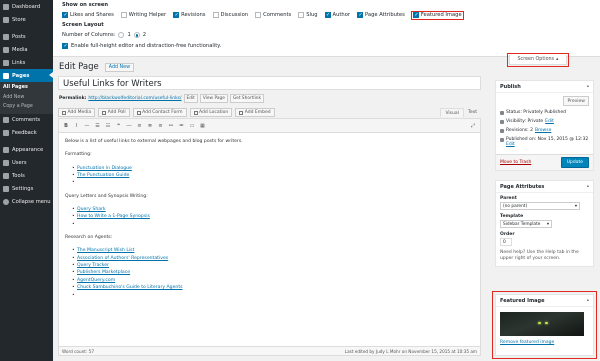  What do you see at coordinates (105, 250) in the screenshot?
I see `content-link: The Manuscript Wish List` at bounding box center [105, 250].